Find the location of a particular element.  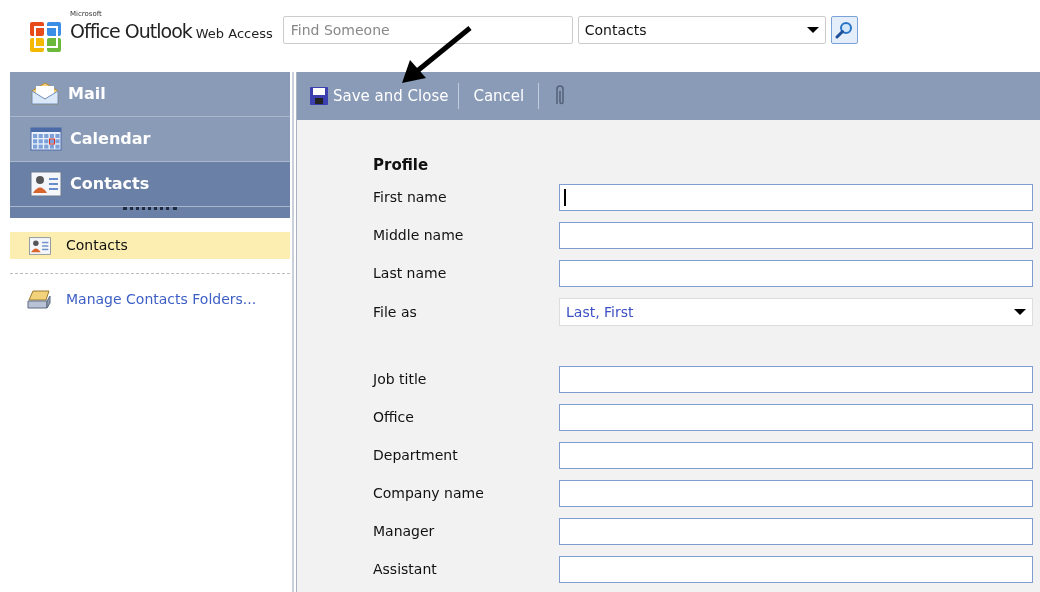

search-field: Find Someone is located at coordinates (427, 30).